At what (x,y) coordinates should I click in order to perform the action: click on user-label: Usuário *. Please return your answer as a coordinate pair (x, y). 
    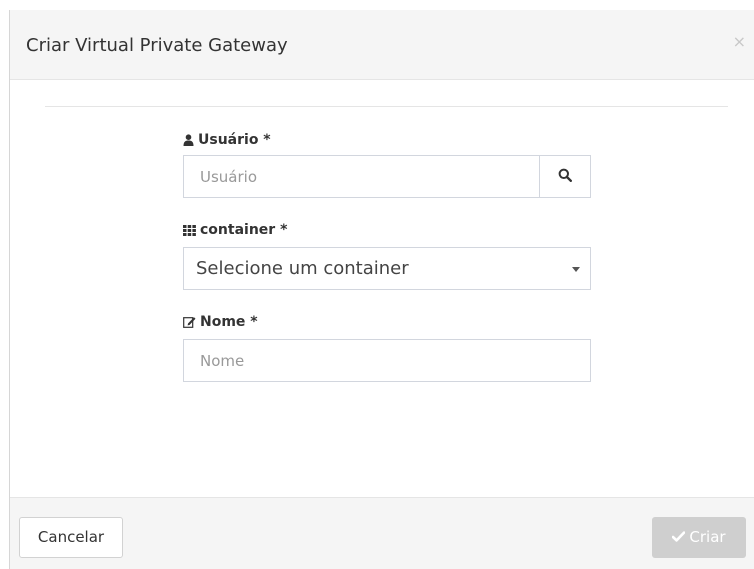
    Looking at the image, I should click on (227, 140).